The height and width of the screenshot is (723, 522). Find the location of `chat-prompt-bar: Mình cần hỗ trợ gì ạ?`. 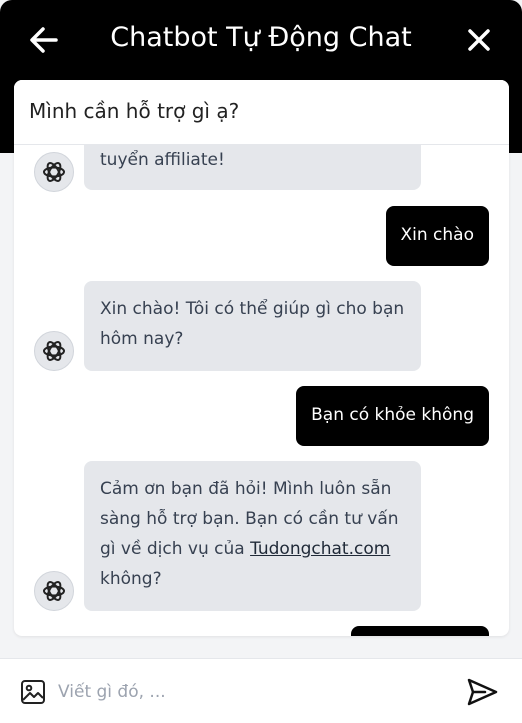

chat-prompt-bar: Mình cần hỗ trợ gì ạ? is located at coordinates (261, 112).